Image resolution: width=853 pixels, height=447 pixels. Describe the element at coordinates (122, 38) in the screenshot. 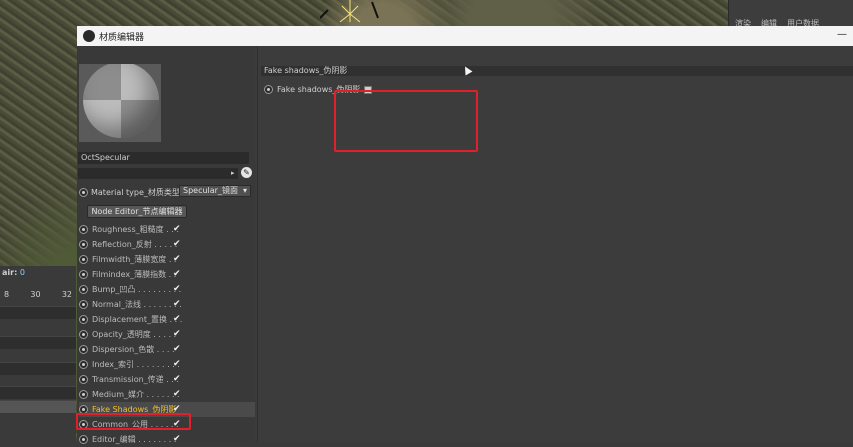

I see `window-title: 材质编辑器` at that location.